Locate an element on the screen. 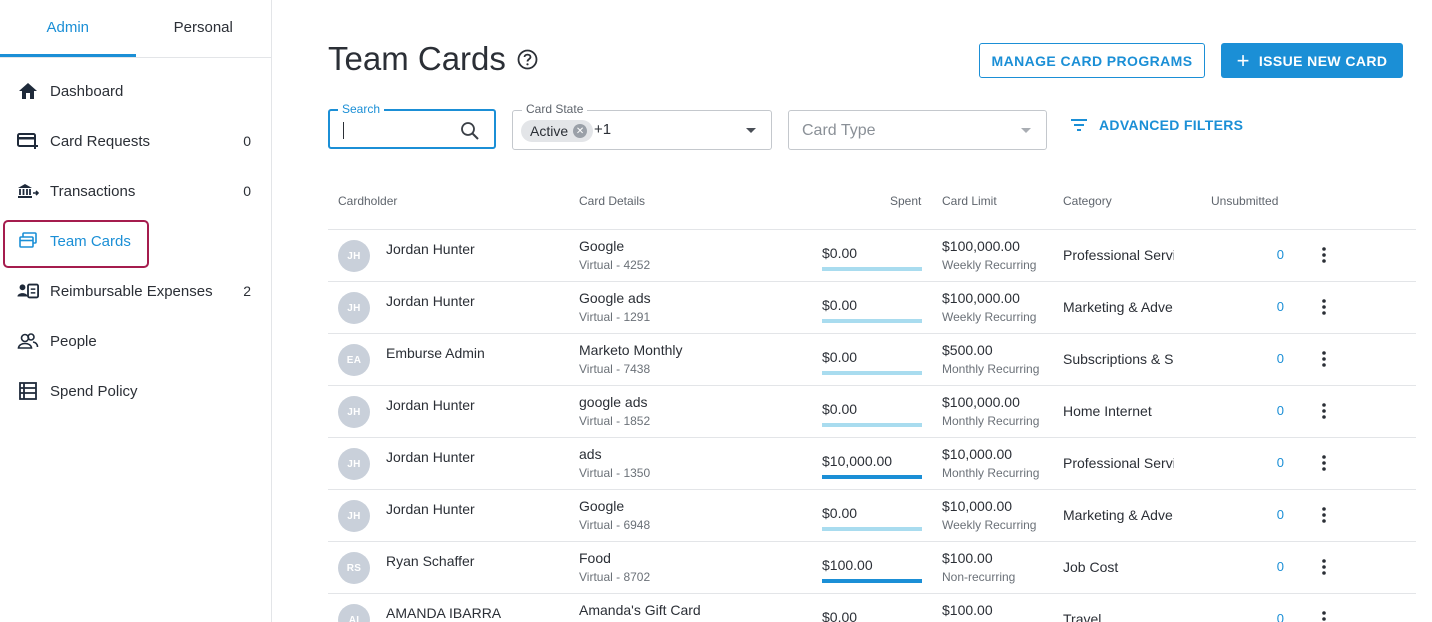  tab-admin: Admin is located at coordinates (68, 28).